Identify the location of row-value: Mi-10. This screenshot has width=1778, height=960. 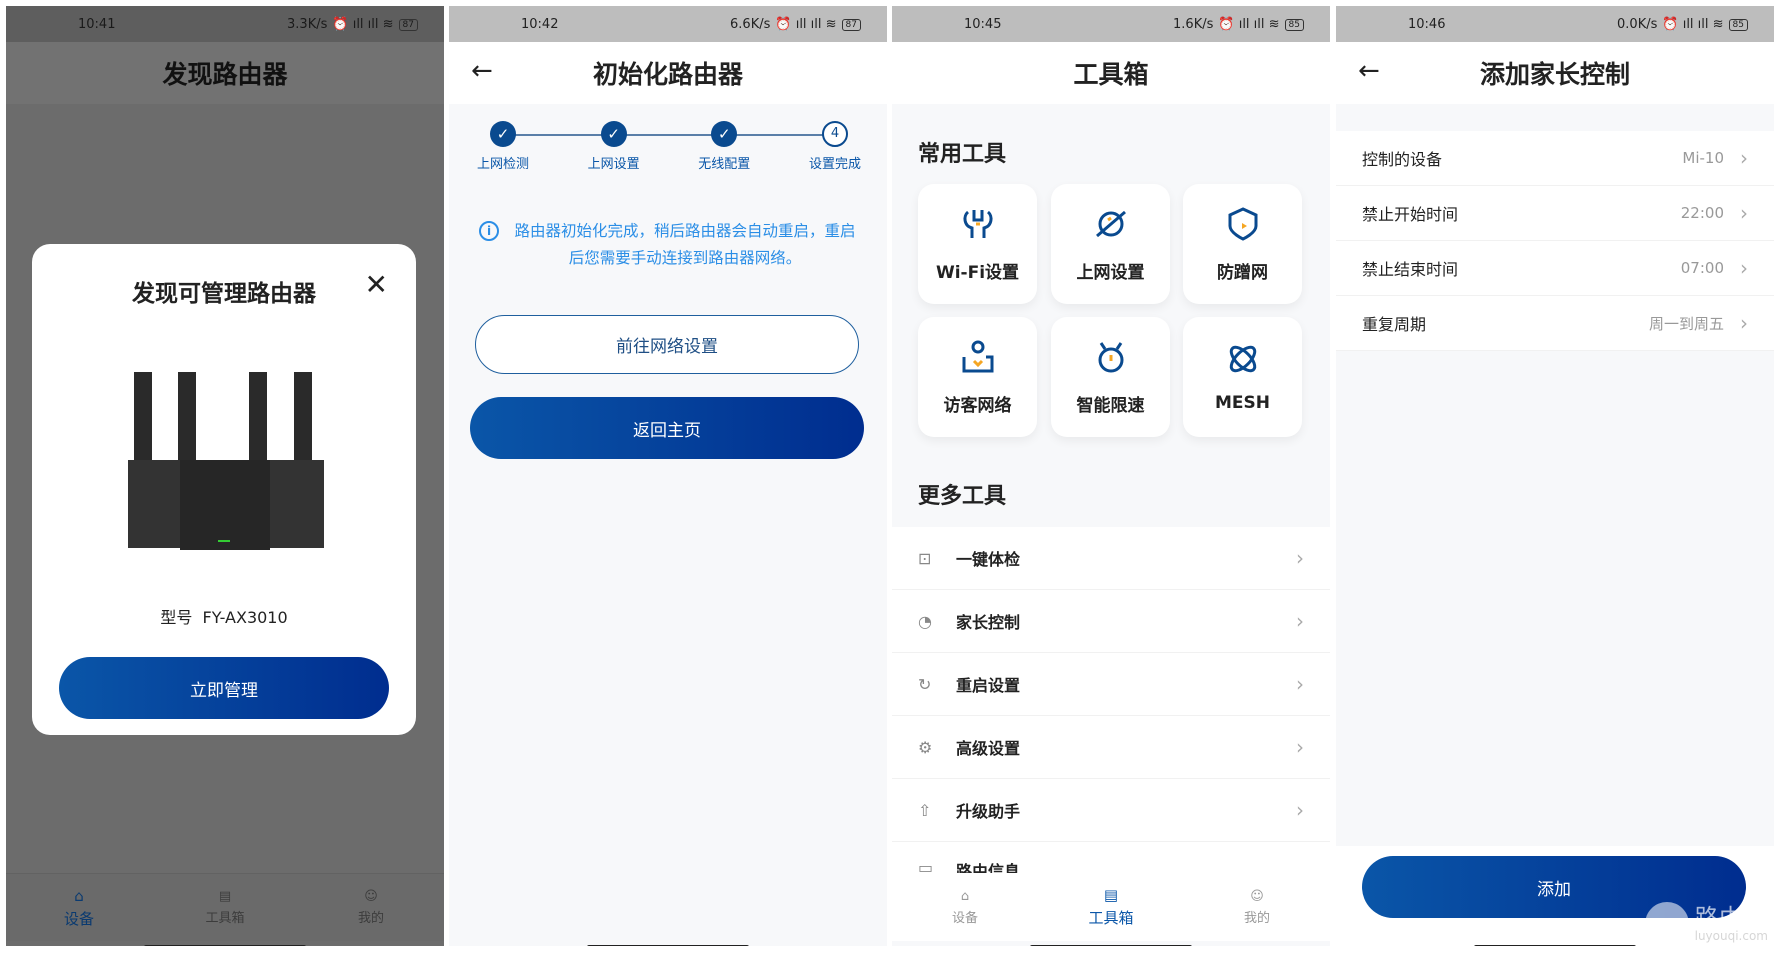
(1703, 158).